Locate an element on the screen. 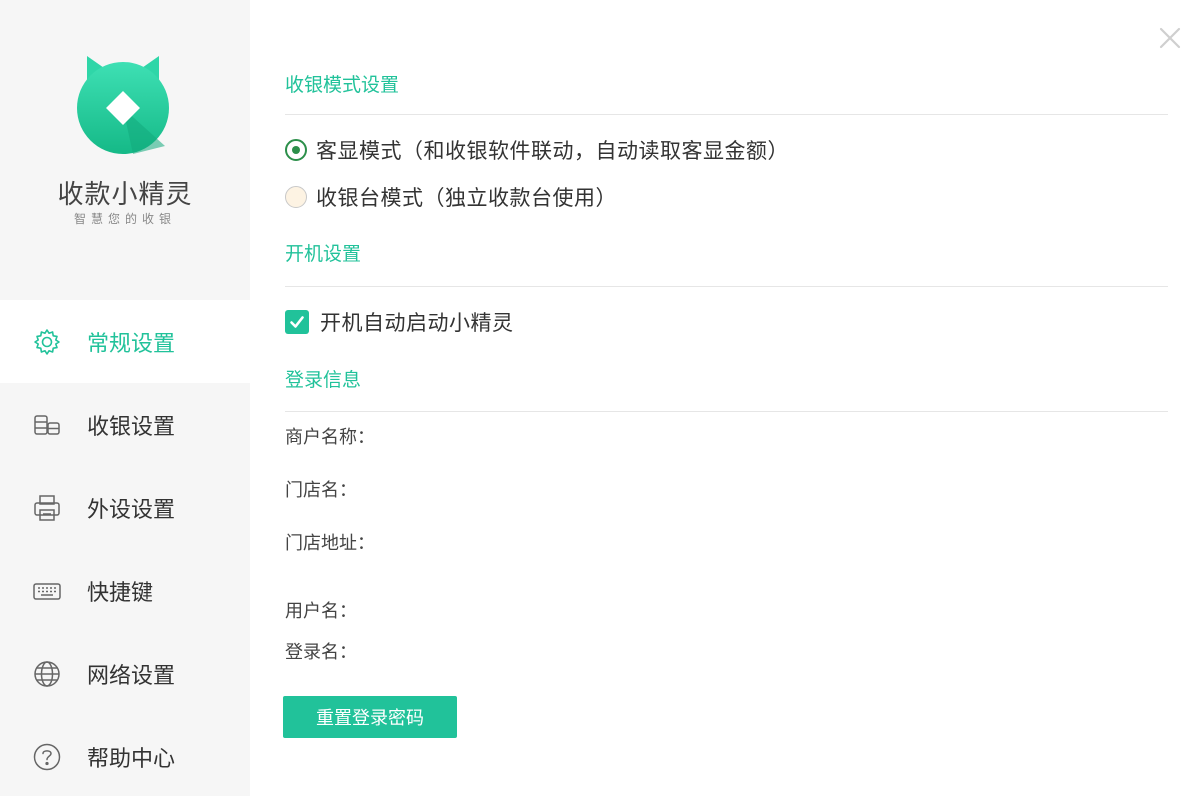 The image size is (1200, 798). merchant-name-row: 商户名称： is located at coordinates (332, 436).